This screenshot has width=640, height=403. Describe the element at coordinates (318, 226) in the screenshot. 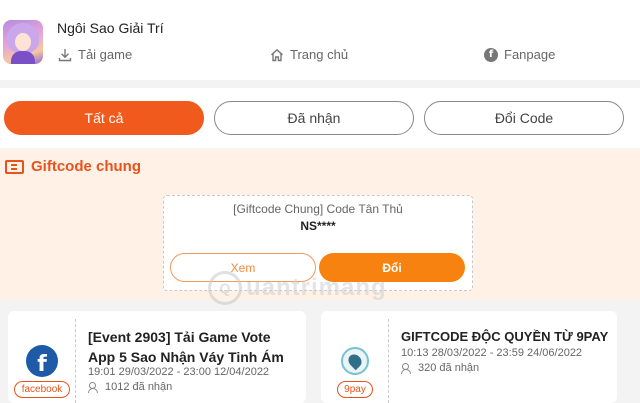

I see `giftcode-value: NS****` at that location.